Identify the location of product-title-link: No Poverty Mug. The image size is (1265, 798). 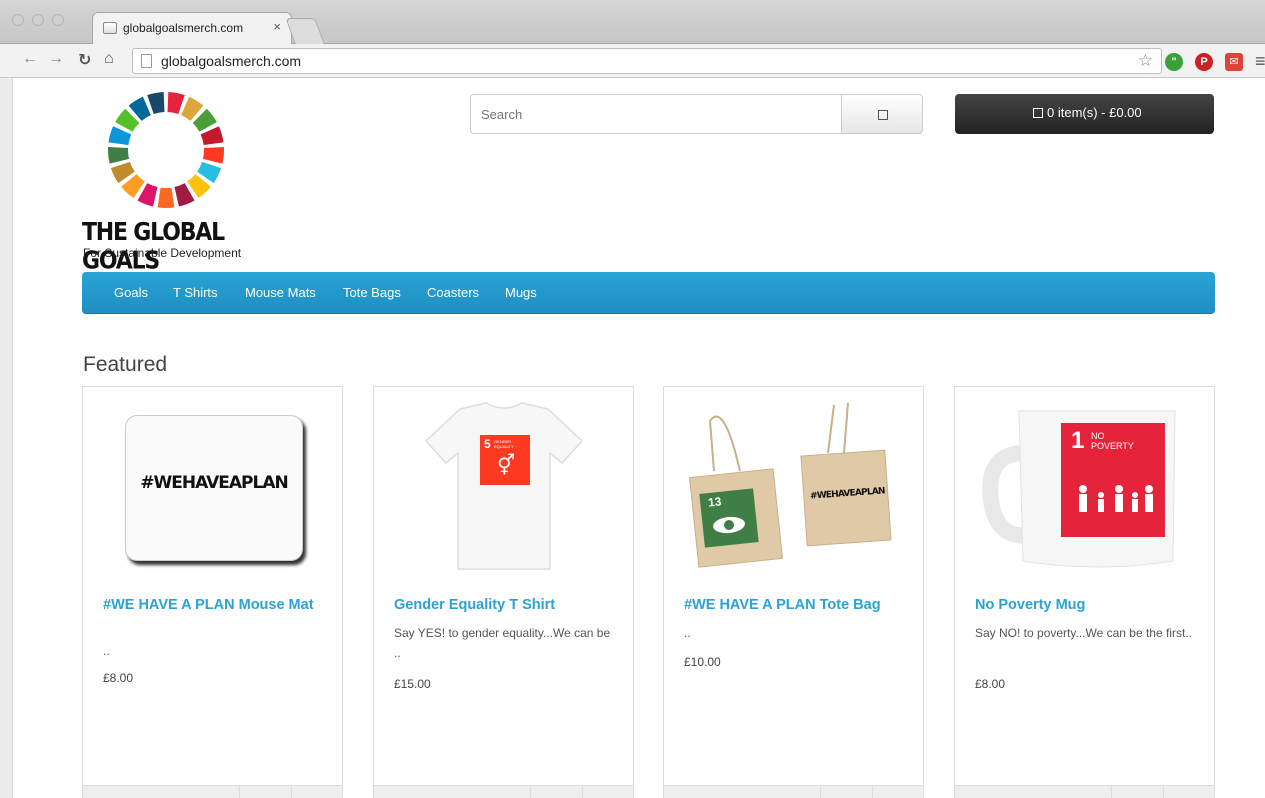
(1087, 605).